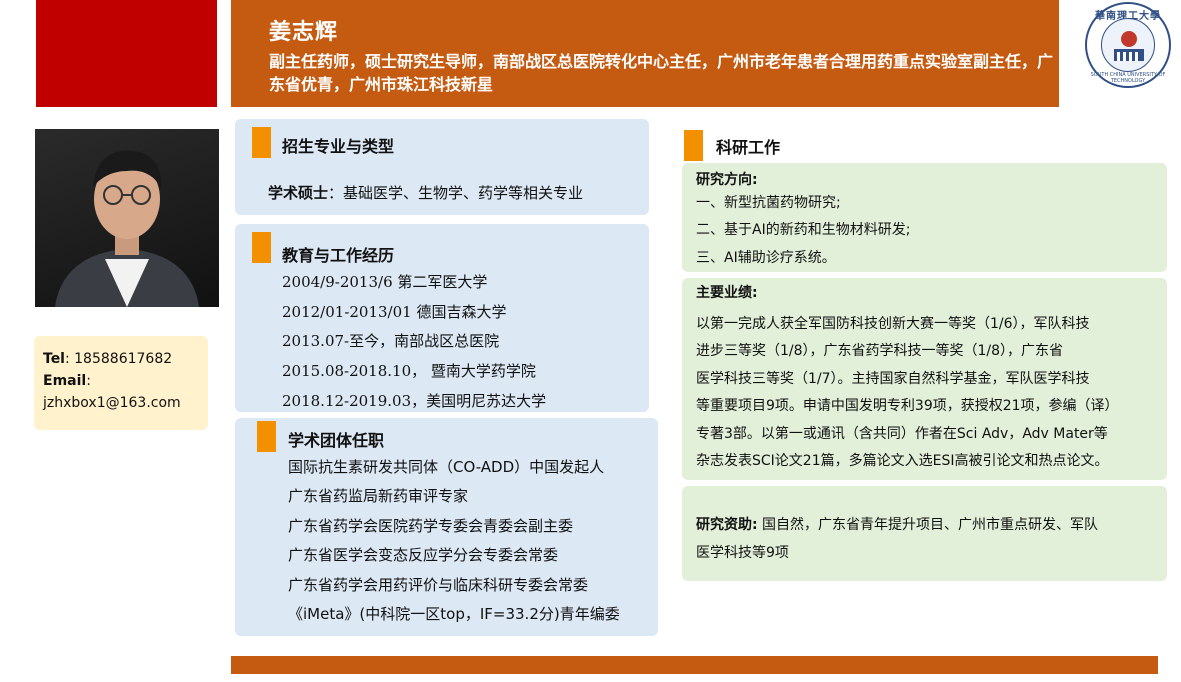 The height and width of the screenshot is (682, 1181). Describe the element at coordinates (409, 371) in the screenshot. I see `experience-item: 2015.08-2018.10， 暨南大学药学院` at that location.